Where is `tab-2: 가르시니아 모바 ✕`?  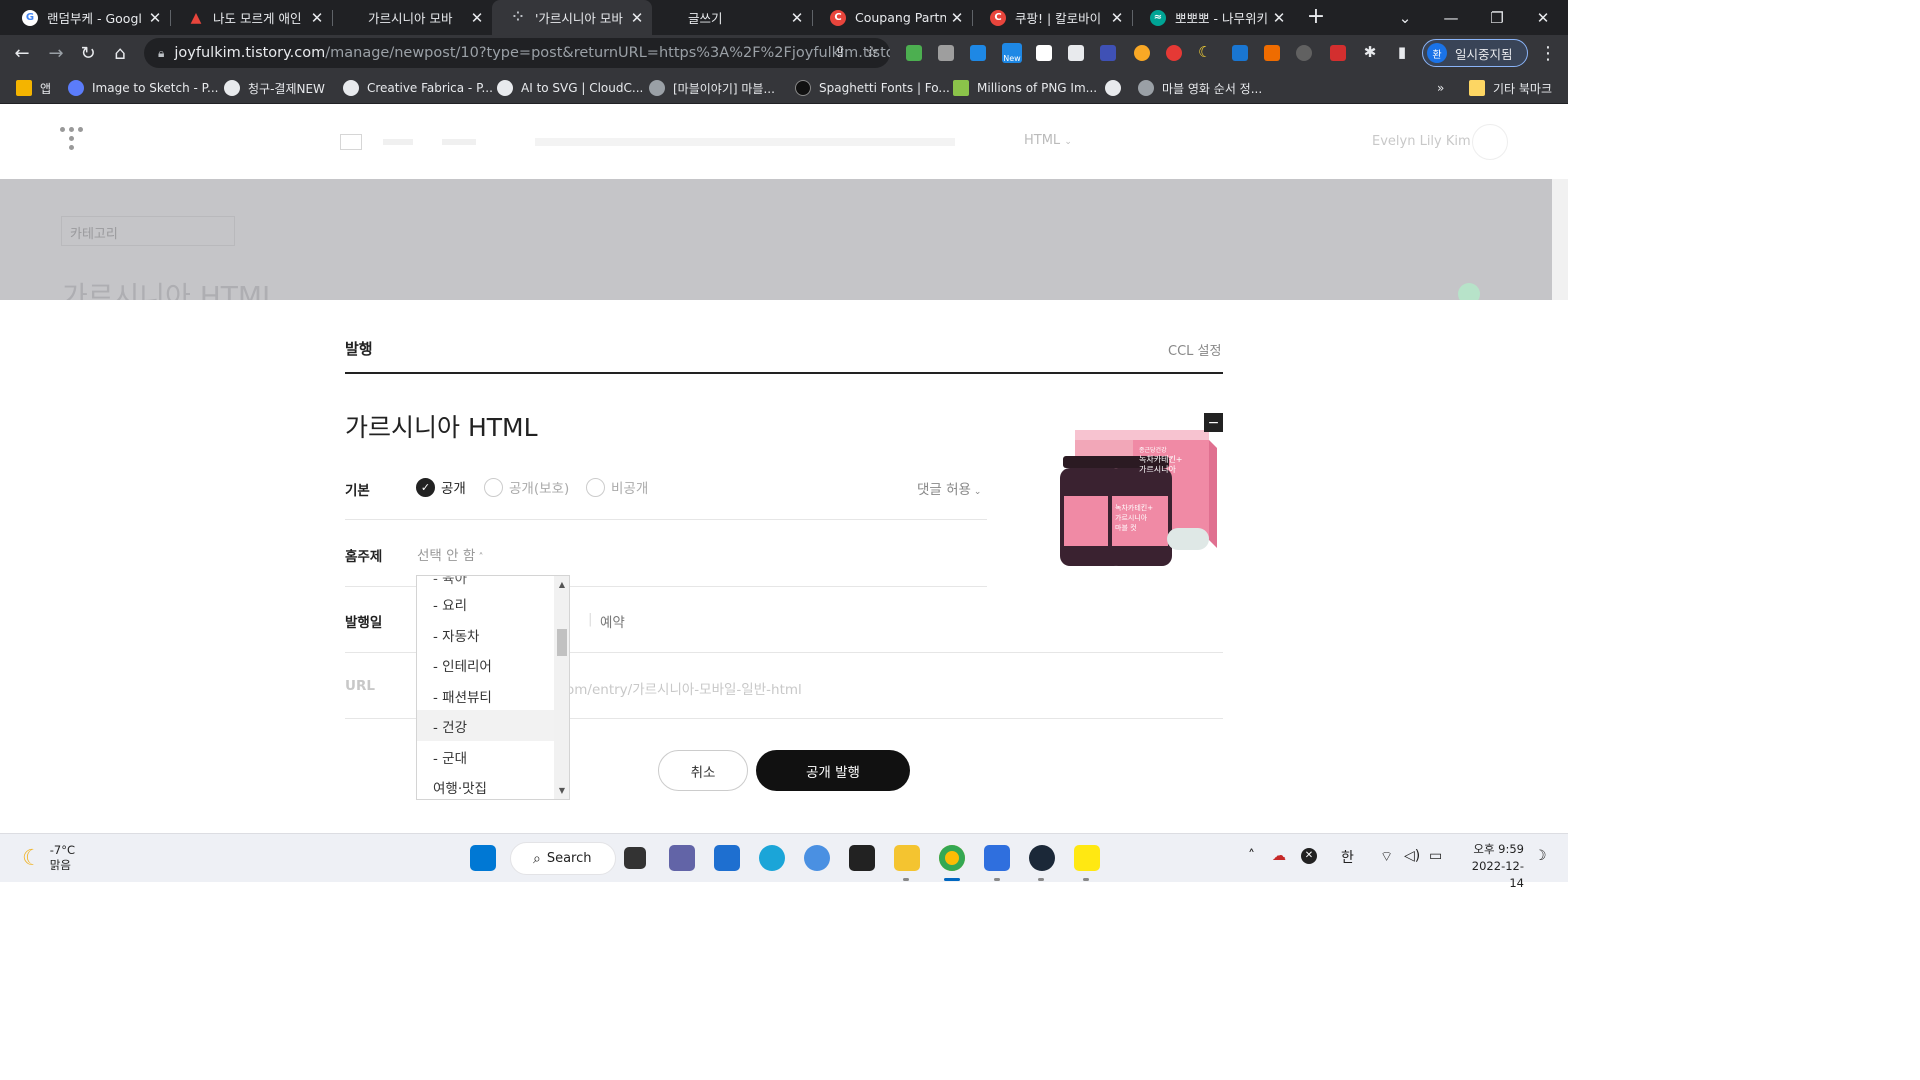
tab-2: 가르시니아 모바 ✕ is located at coordinates (412, 17).